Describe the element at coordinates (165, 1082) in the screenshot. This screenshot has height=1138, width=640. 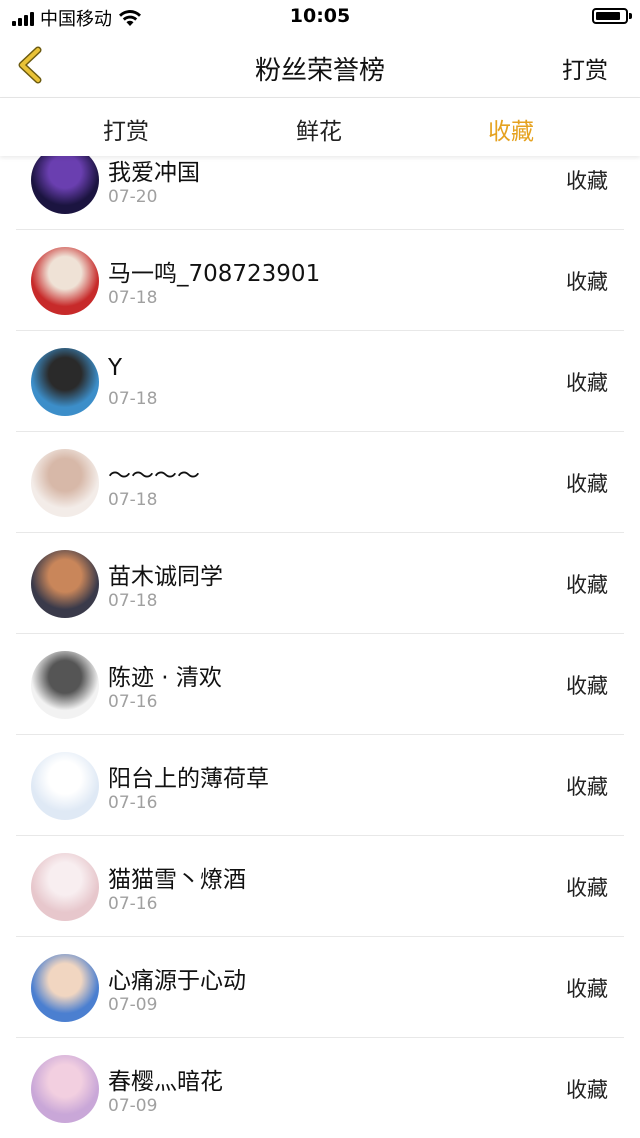
I see `fan-name: 春樱灬暗花` at that location.